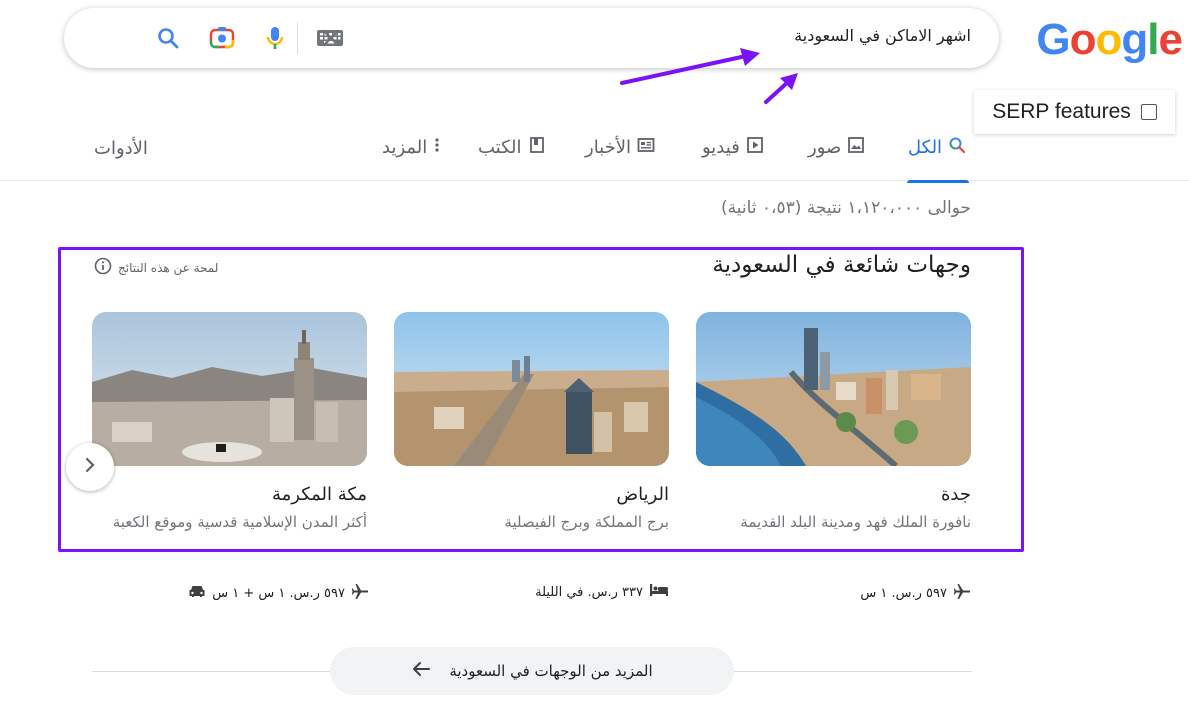 This screenshot has width=1189, height=711. I want to click on about-results-label: لمحة عن هذه النتائج, so click(168, 267).